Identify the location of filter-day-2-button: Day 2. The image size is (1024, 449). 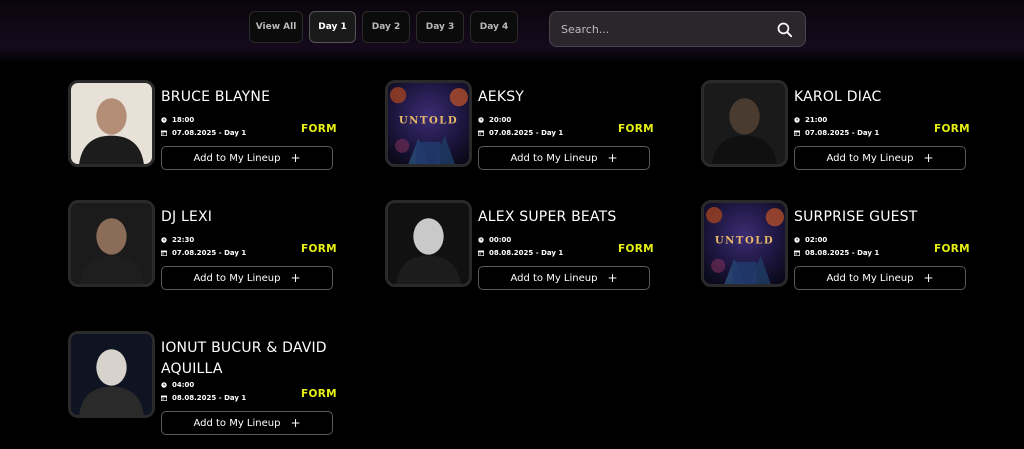
(386, 27).